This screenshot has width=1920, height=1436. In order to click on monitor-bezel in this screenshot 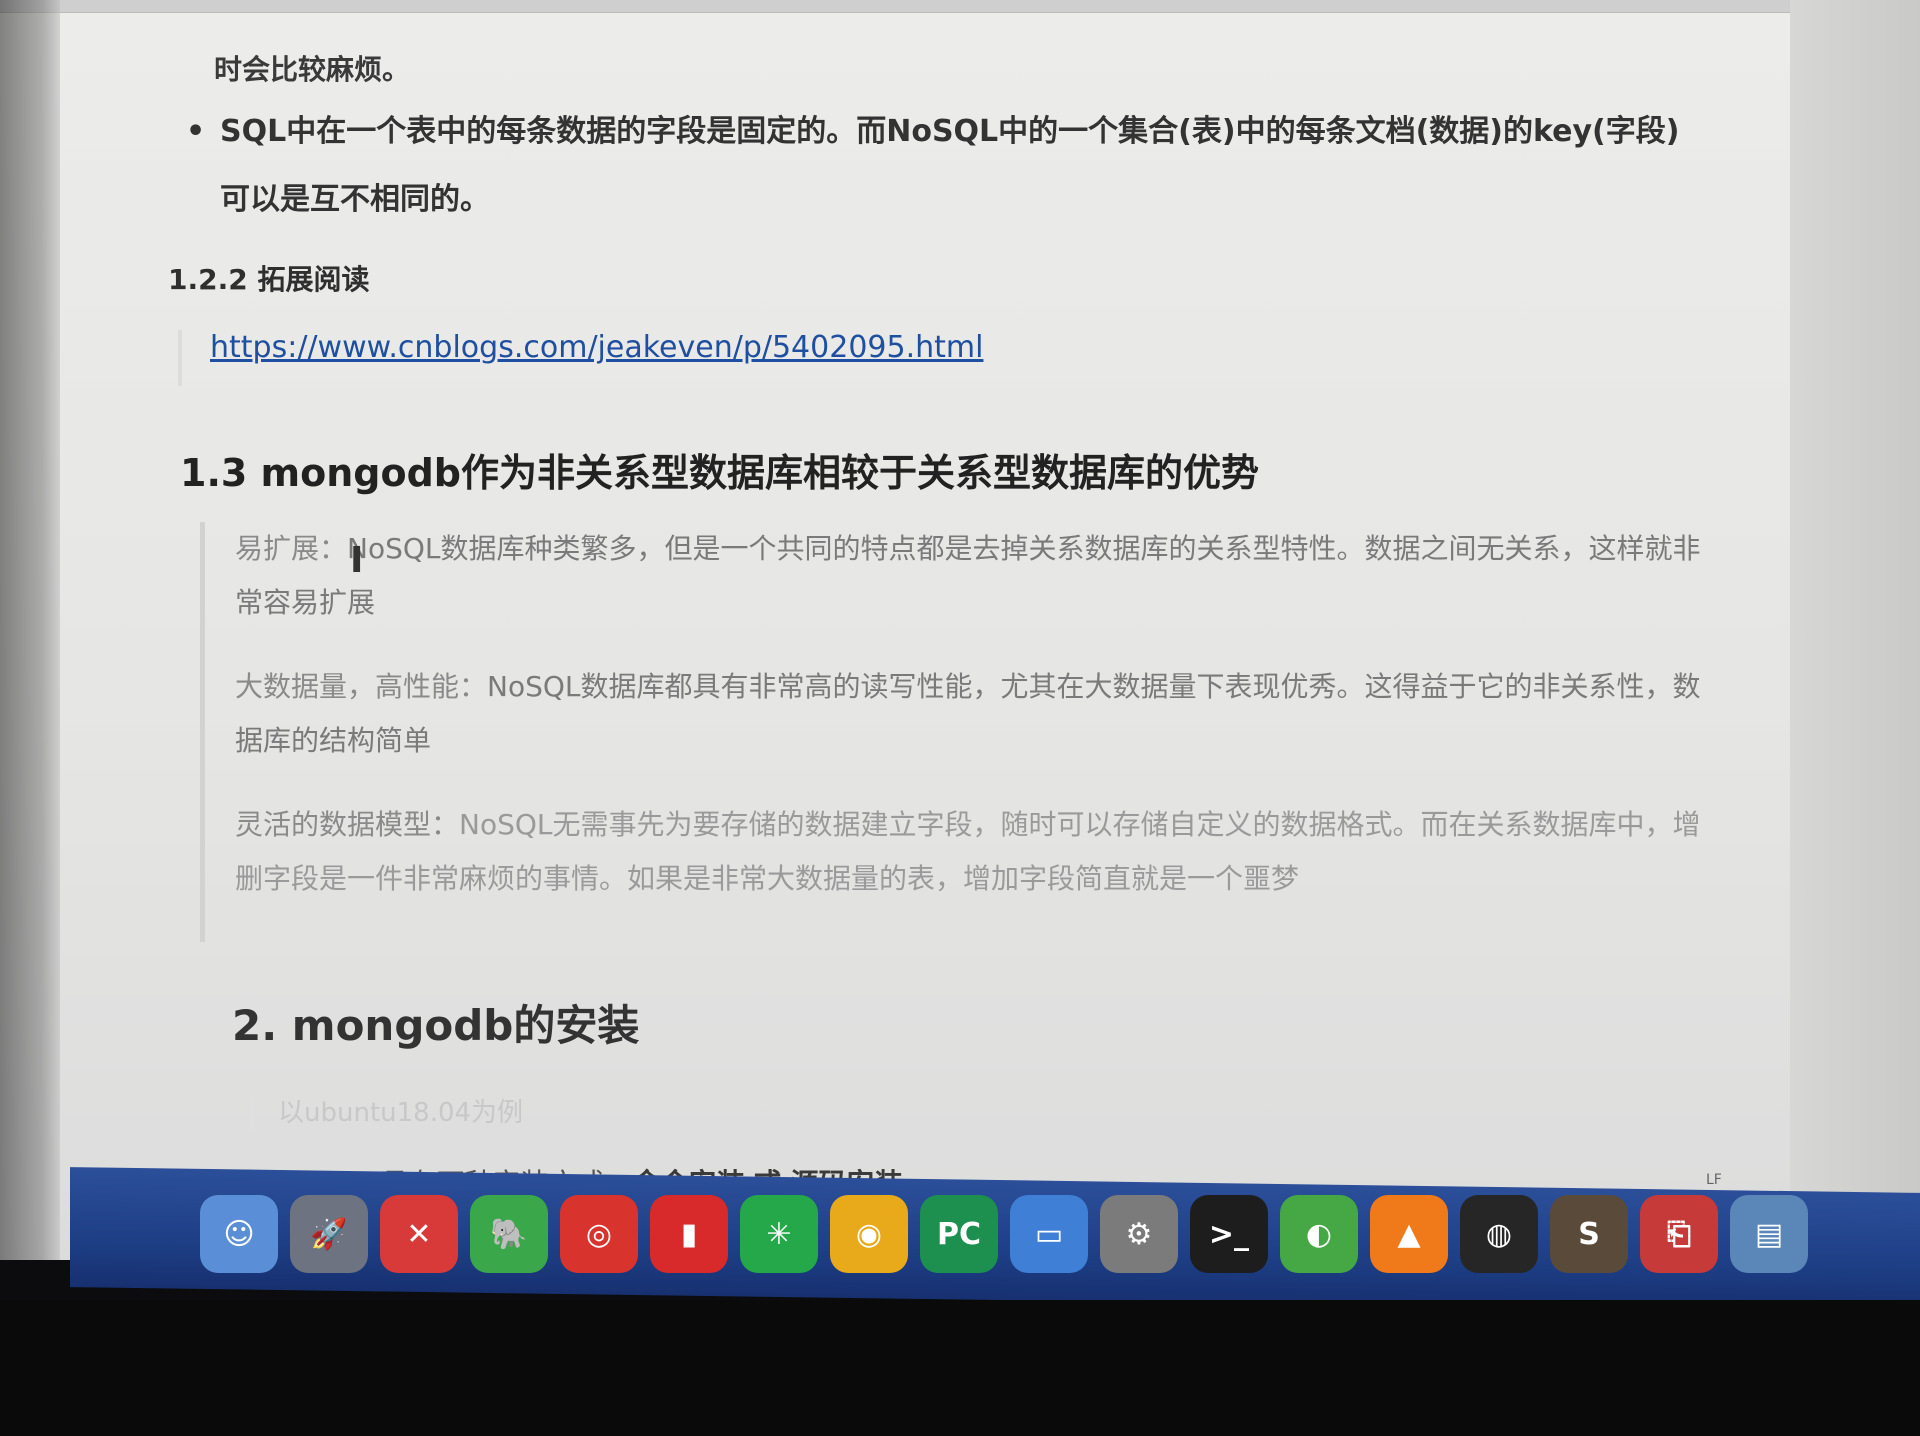, I will do `click(960, 1368)`.